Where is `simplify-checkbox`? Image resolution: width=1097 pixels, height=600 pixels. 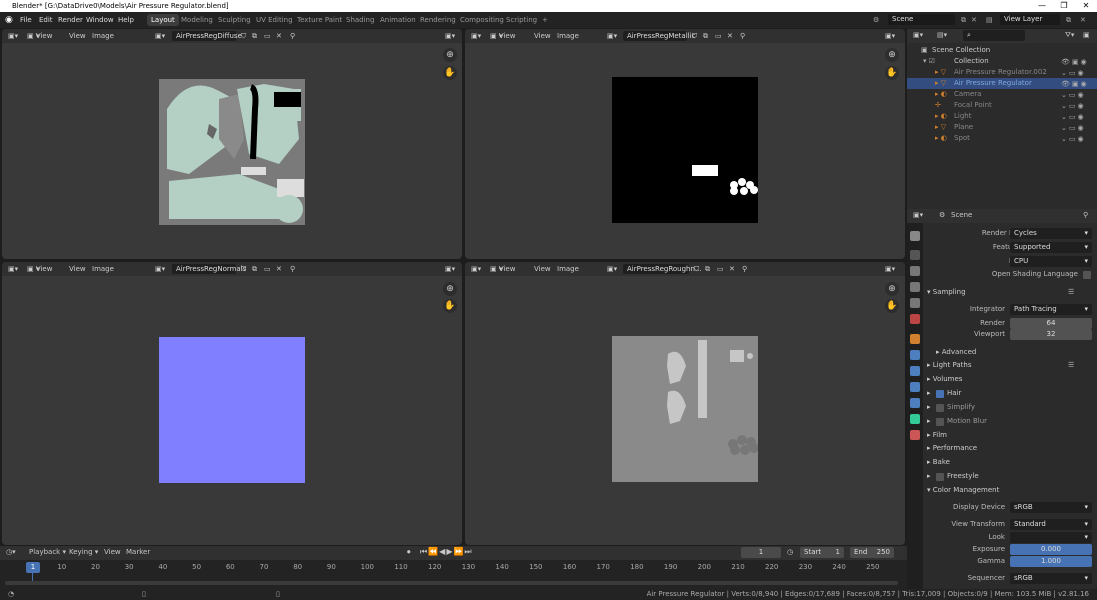 simplify-checkbox is located at coordinates (940, 408).